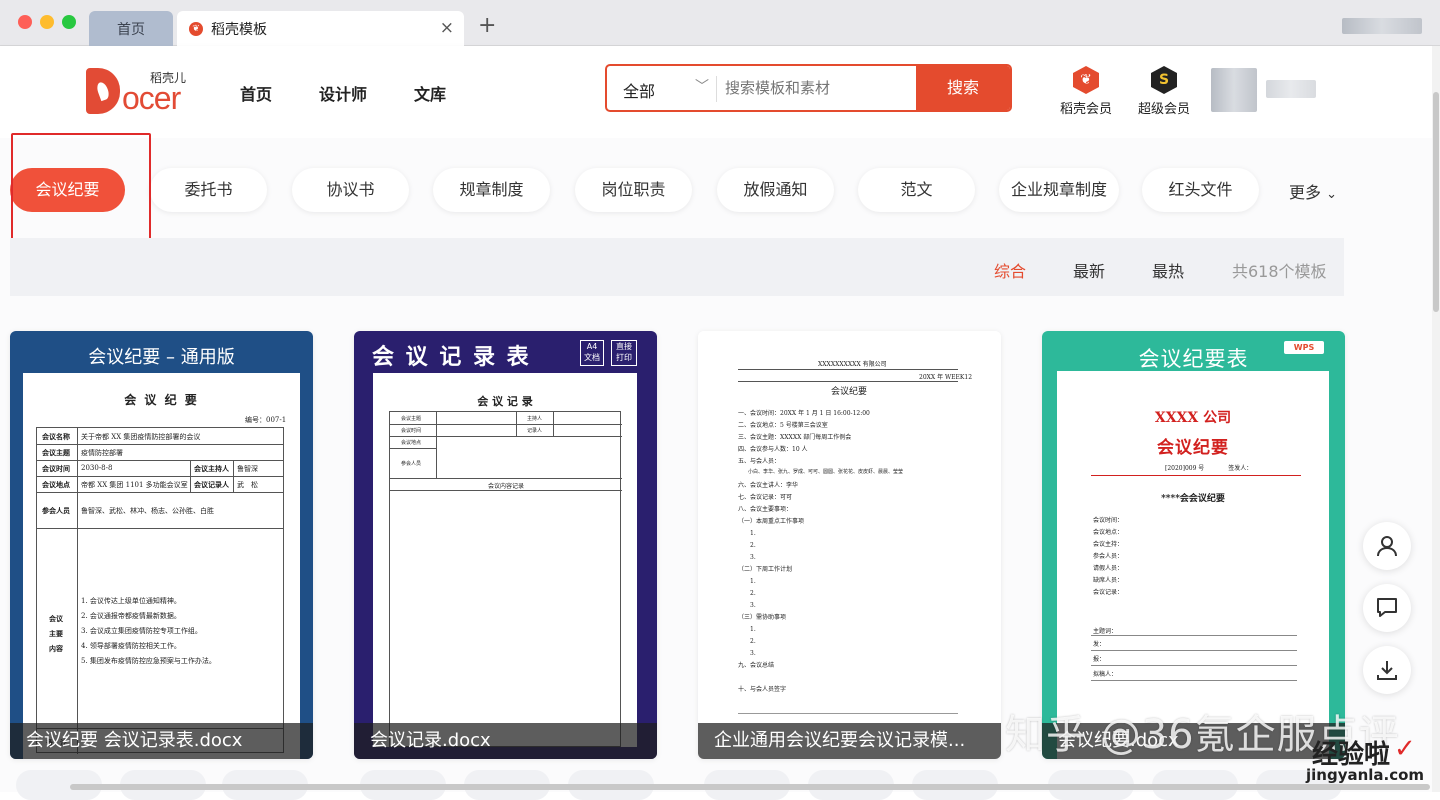  I want to click on super-vip-icon: S, so click(1164, 80).